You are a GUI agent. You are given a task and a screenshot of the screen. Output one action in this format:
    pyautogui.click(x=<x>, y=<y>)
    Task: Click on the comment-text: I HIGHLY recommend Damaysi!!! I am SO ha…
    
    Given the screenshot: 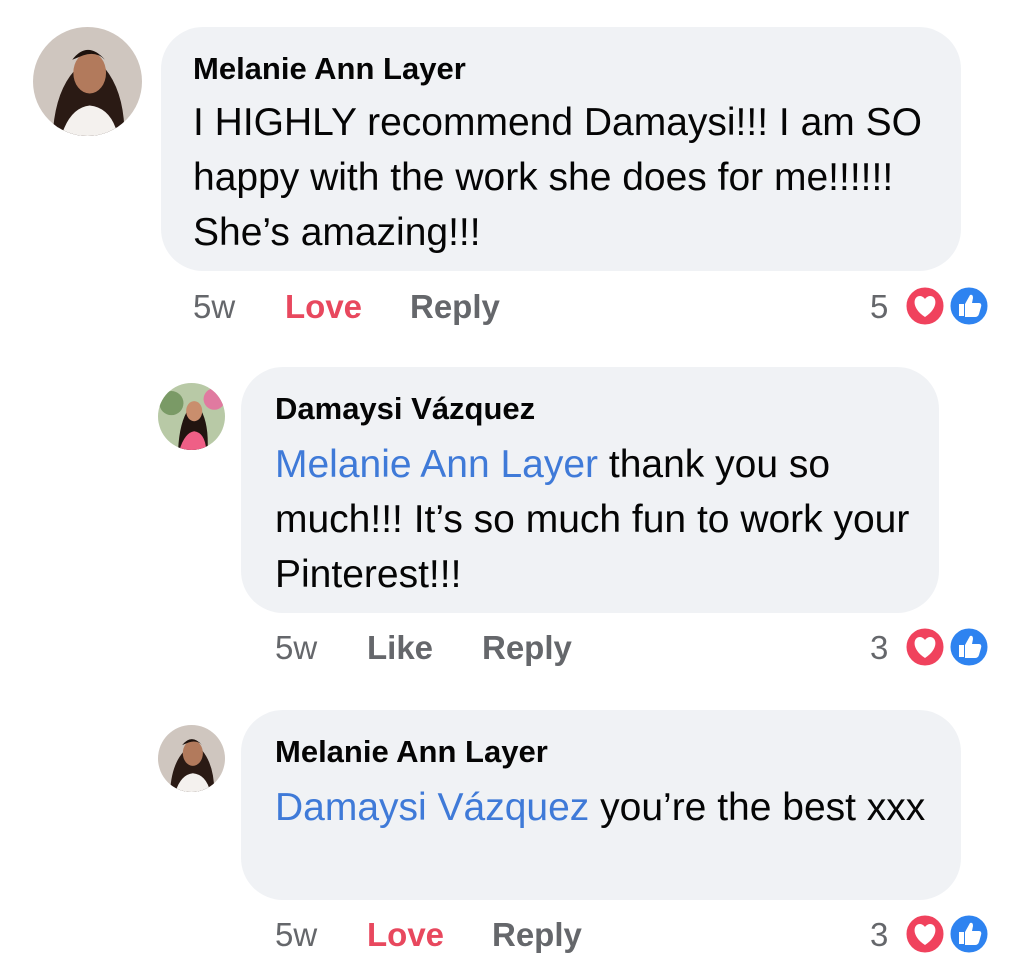 What is the action you would take?
    pyautogui.click(x=565, y=177)
    